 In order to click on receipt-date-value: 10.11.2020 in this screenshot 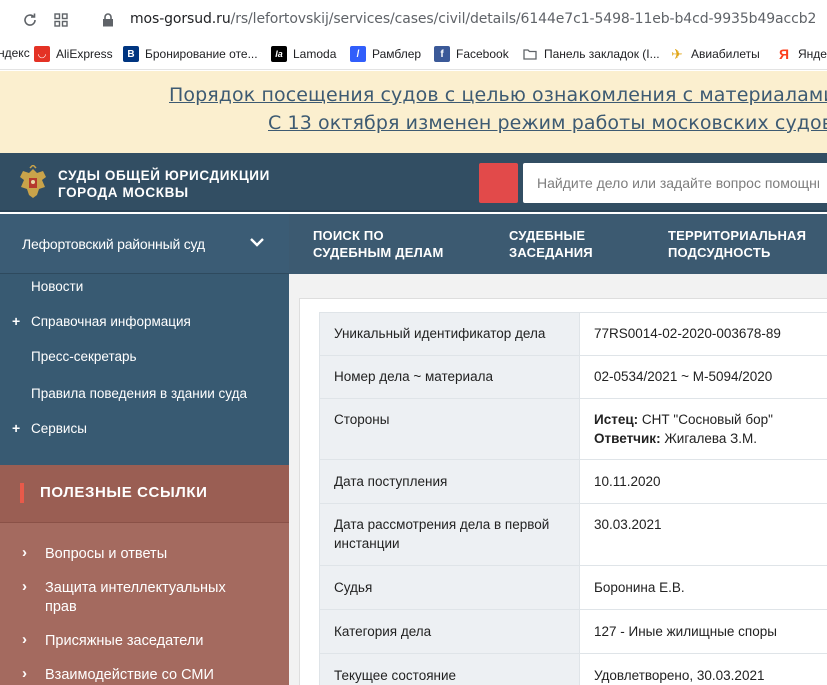, I will do `click(703, 481)`.